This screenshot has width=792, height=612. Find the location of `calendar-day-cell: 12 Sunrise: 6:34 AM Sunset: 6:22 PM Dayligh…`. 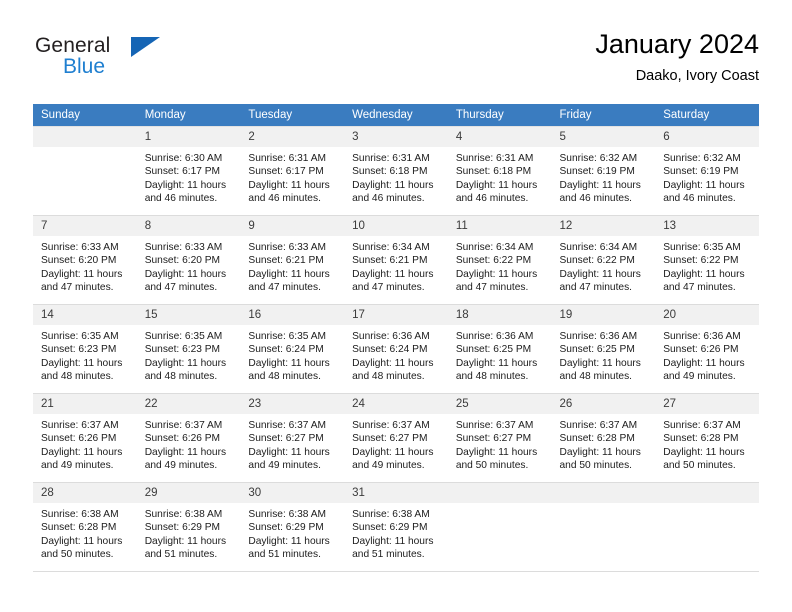

calendar-day-cell: 12 Sunrise: 6:34 AM Sunset: 6:22 PM Dayligh… is located at coordinates (603, 260).